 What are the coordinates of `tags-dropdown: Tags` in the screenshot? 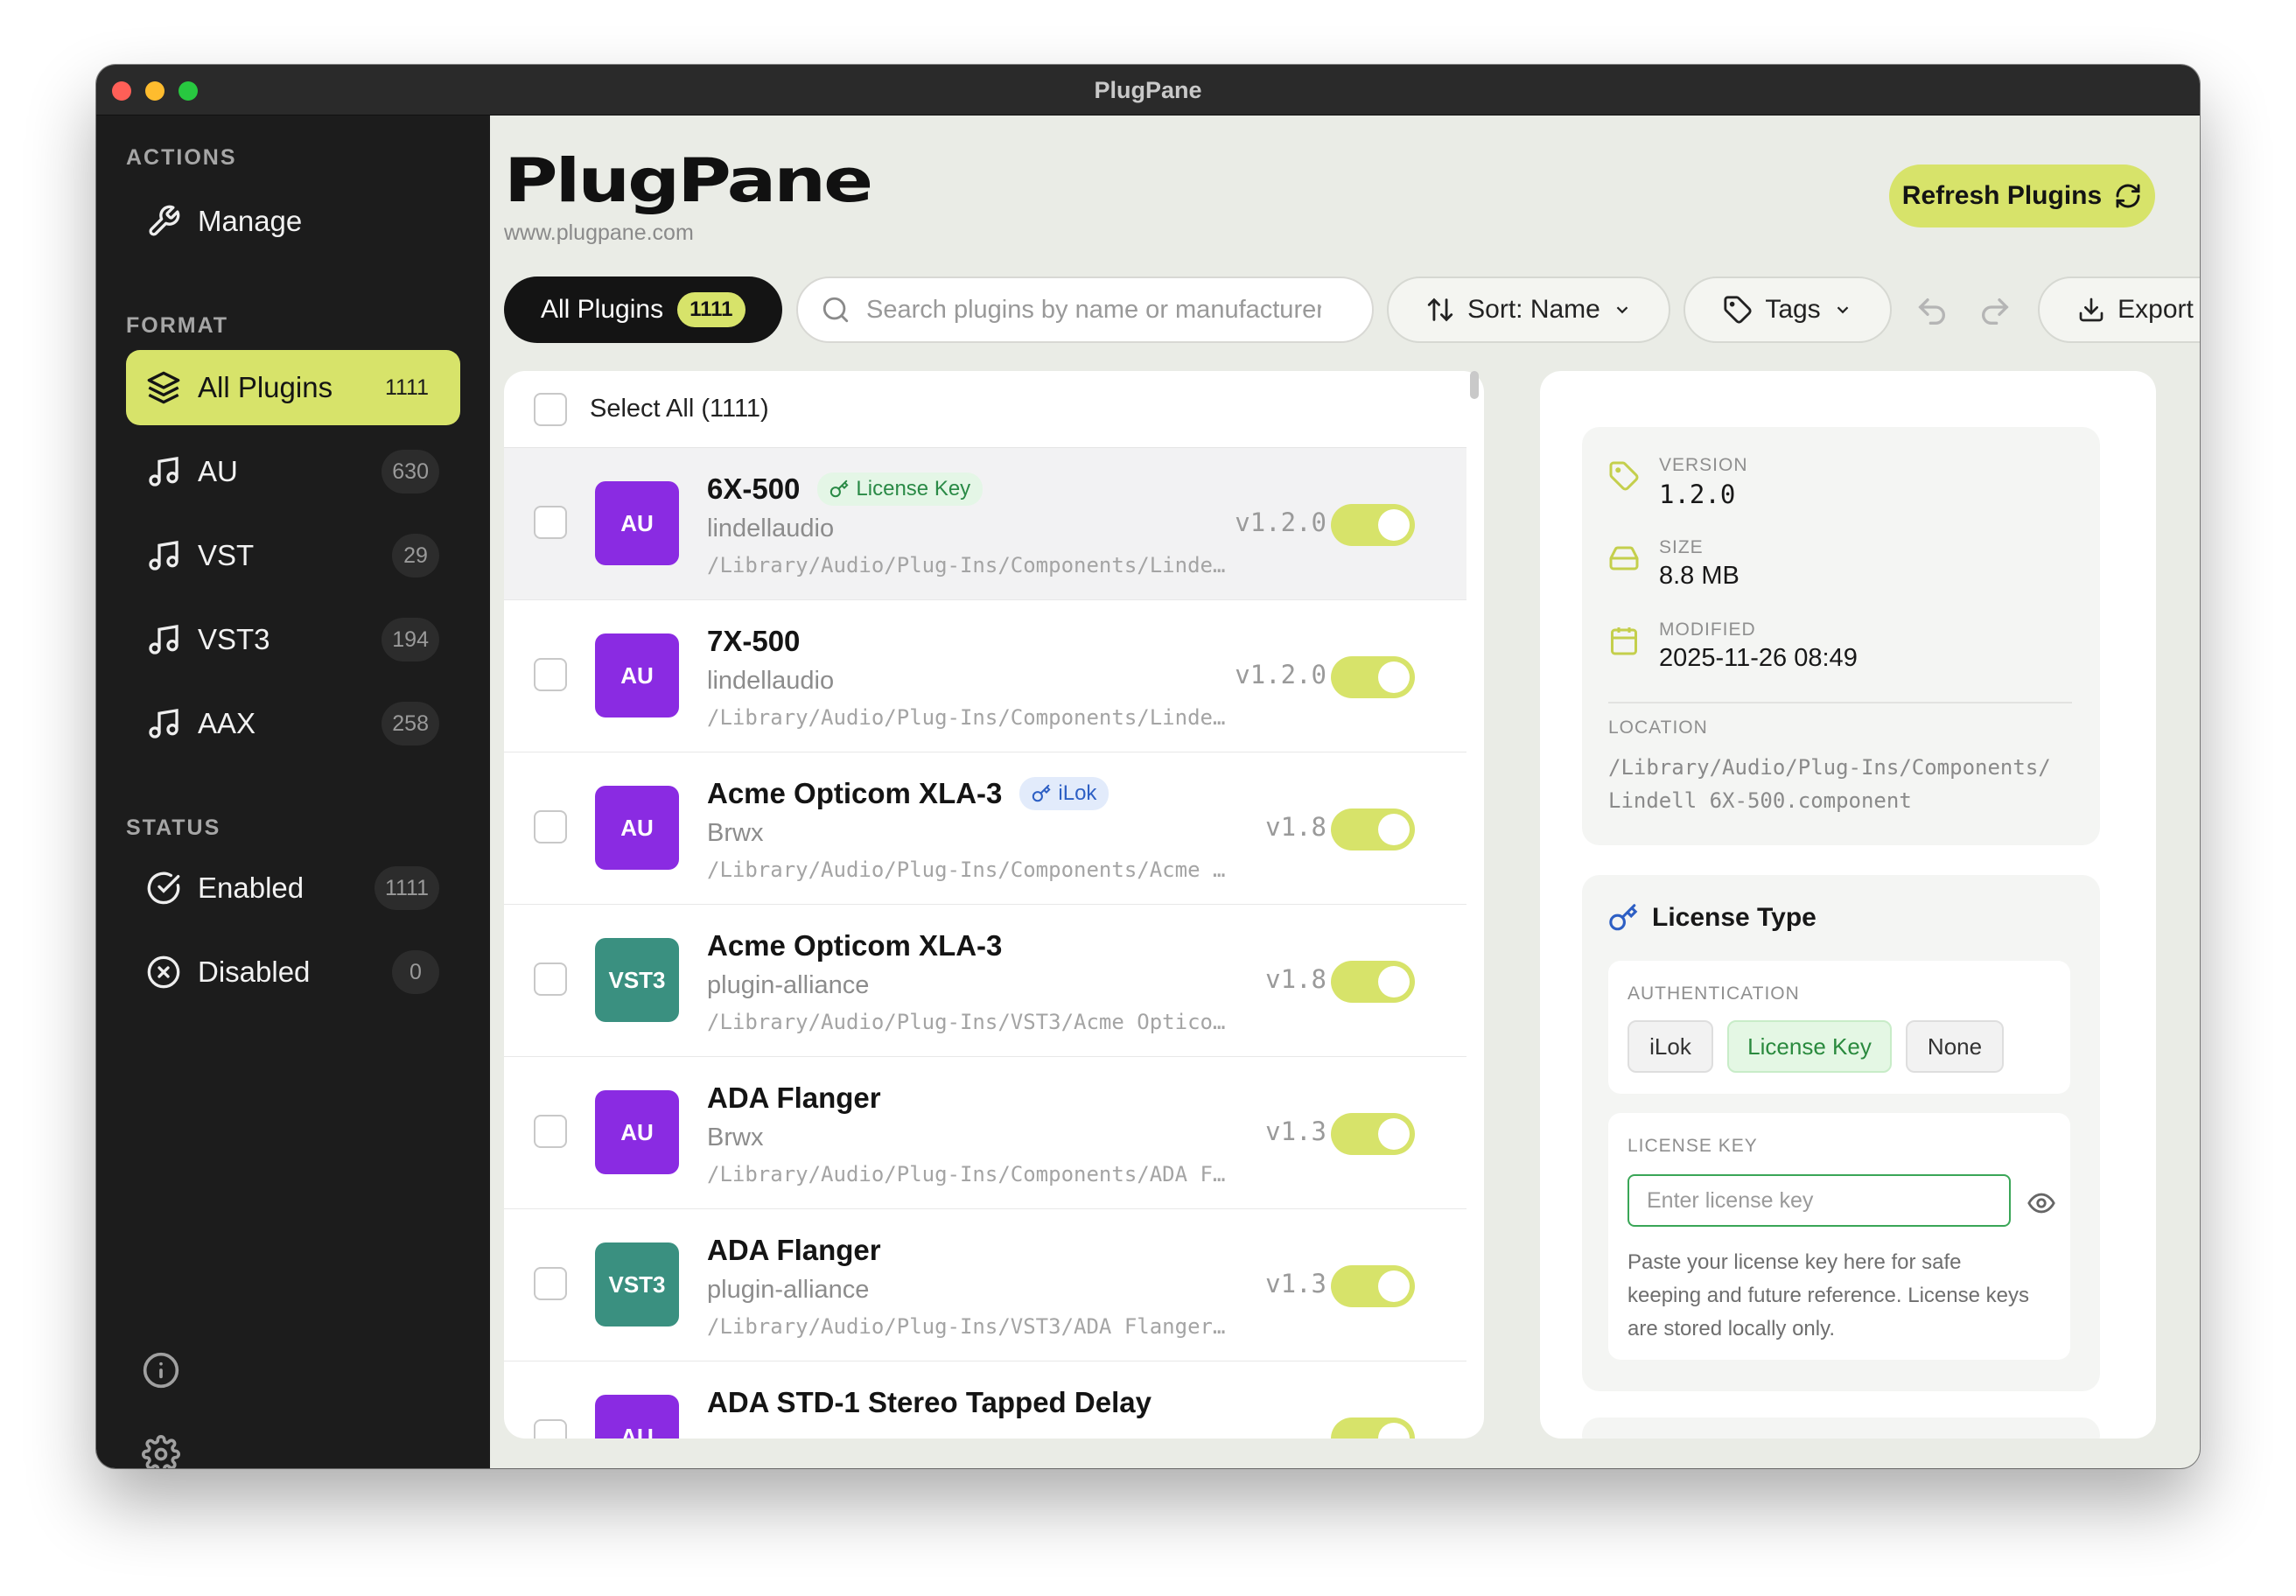 It's located at (1788, 309).